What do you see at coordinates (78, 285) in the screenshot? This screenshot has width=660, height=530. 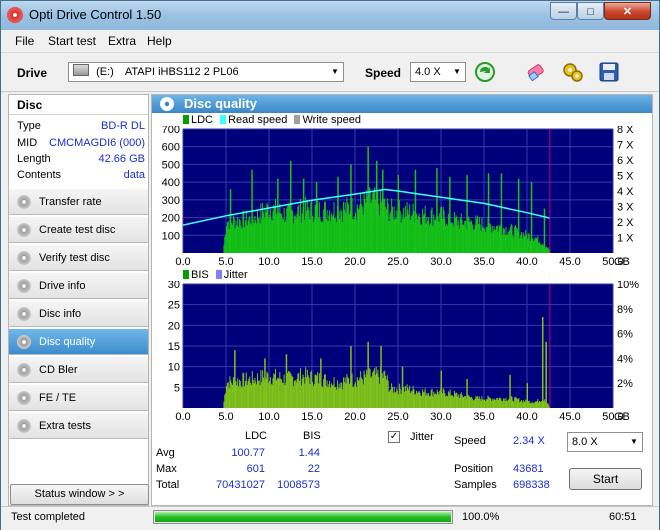 I see `nav-drive-info: Drive info` at bounding box center [78, 285].